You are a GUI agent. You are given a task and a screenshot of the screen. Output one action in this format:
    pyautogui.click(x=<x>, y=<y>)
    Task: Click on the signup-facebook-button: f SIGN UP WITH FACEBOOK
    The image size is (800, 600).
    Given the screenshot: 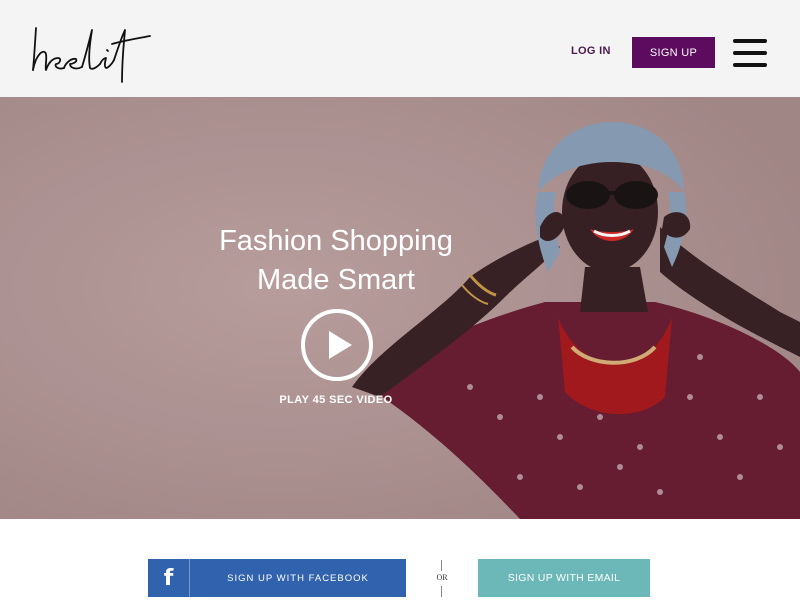 What is the action you would take?
    pyautogui.click(x=277, y=578)
    